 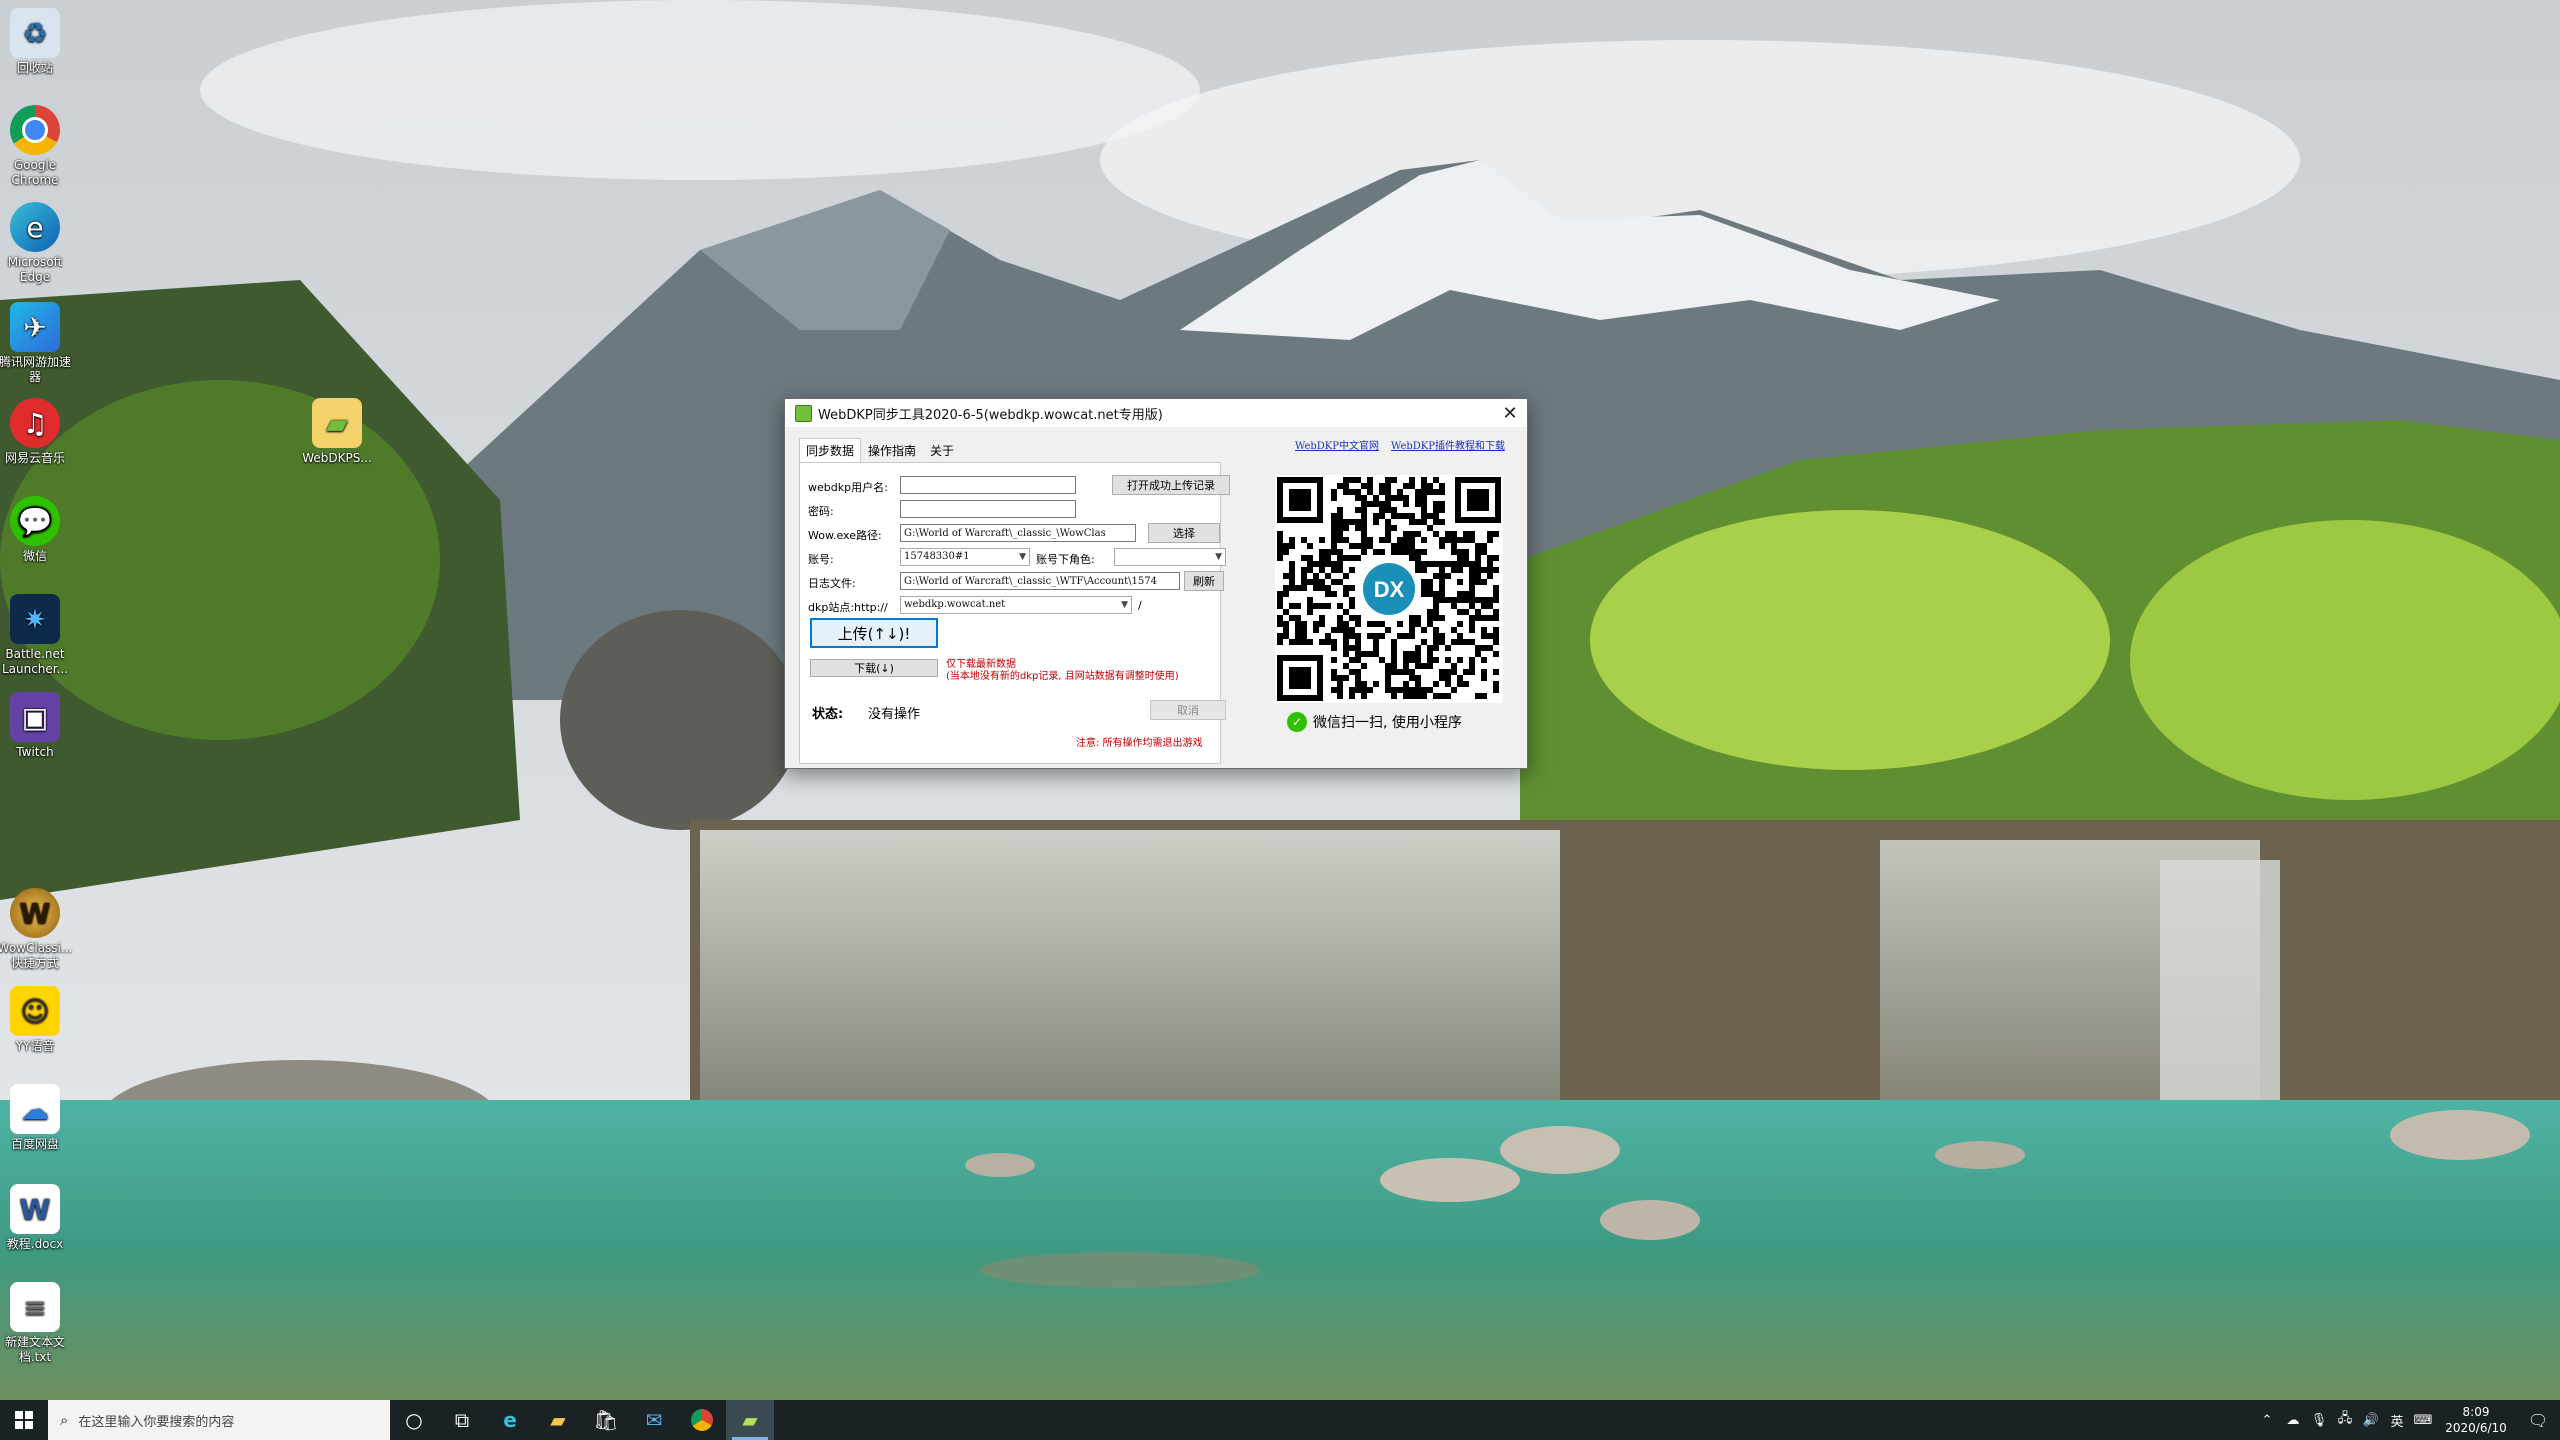 I want to click on webdkp-plugin-link: WebDKP插件教程和下载, so click(x=1448, y=444).